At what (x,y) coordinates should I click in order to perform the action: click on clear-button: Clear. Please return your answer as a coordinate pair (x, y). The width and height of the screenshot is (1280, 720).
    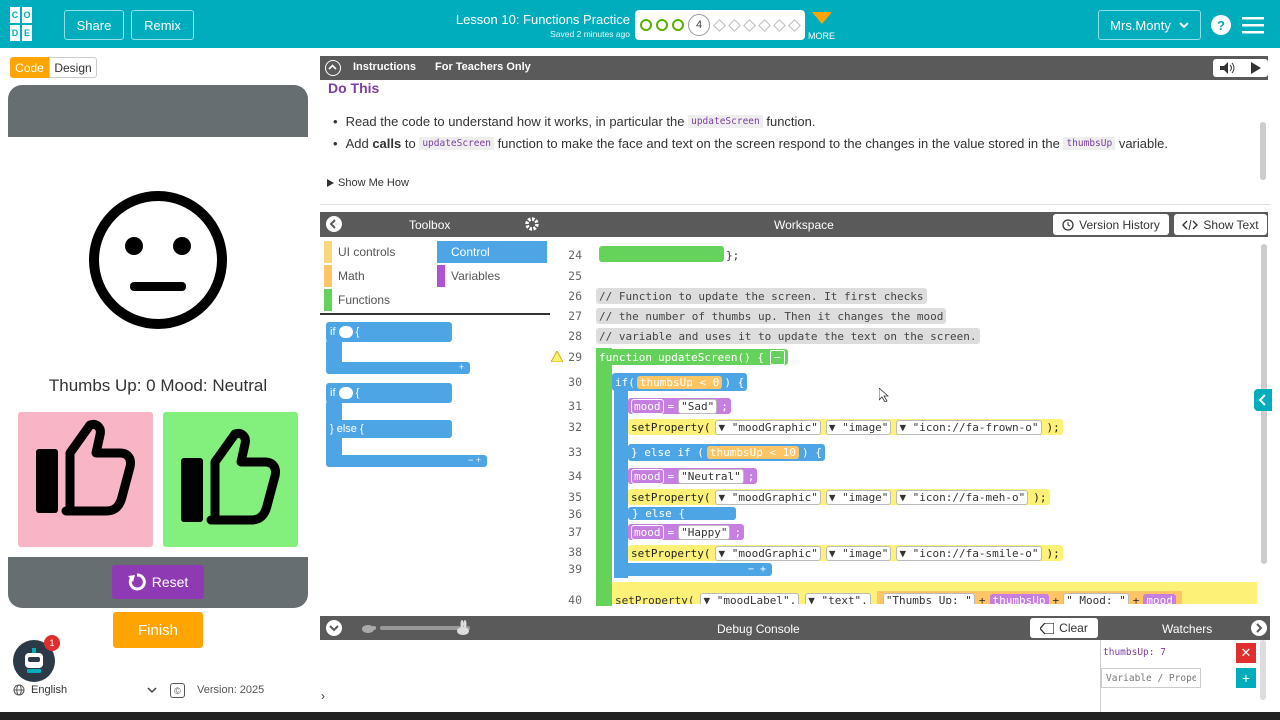
    Looking at the image, I should click on (1064, 628).